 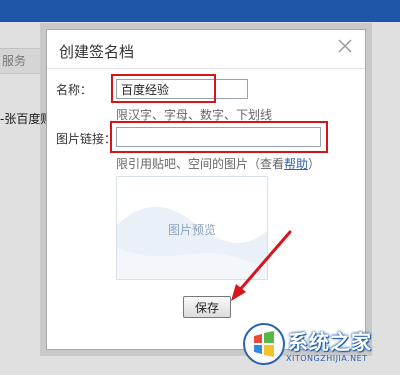 I want to click on watermark-url: XITONGZHIJIA.NET, so click(x=327, y=358).